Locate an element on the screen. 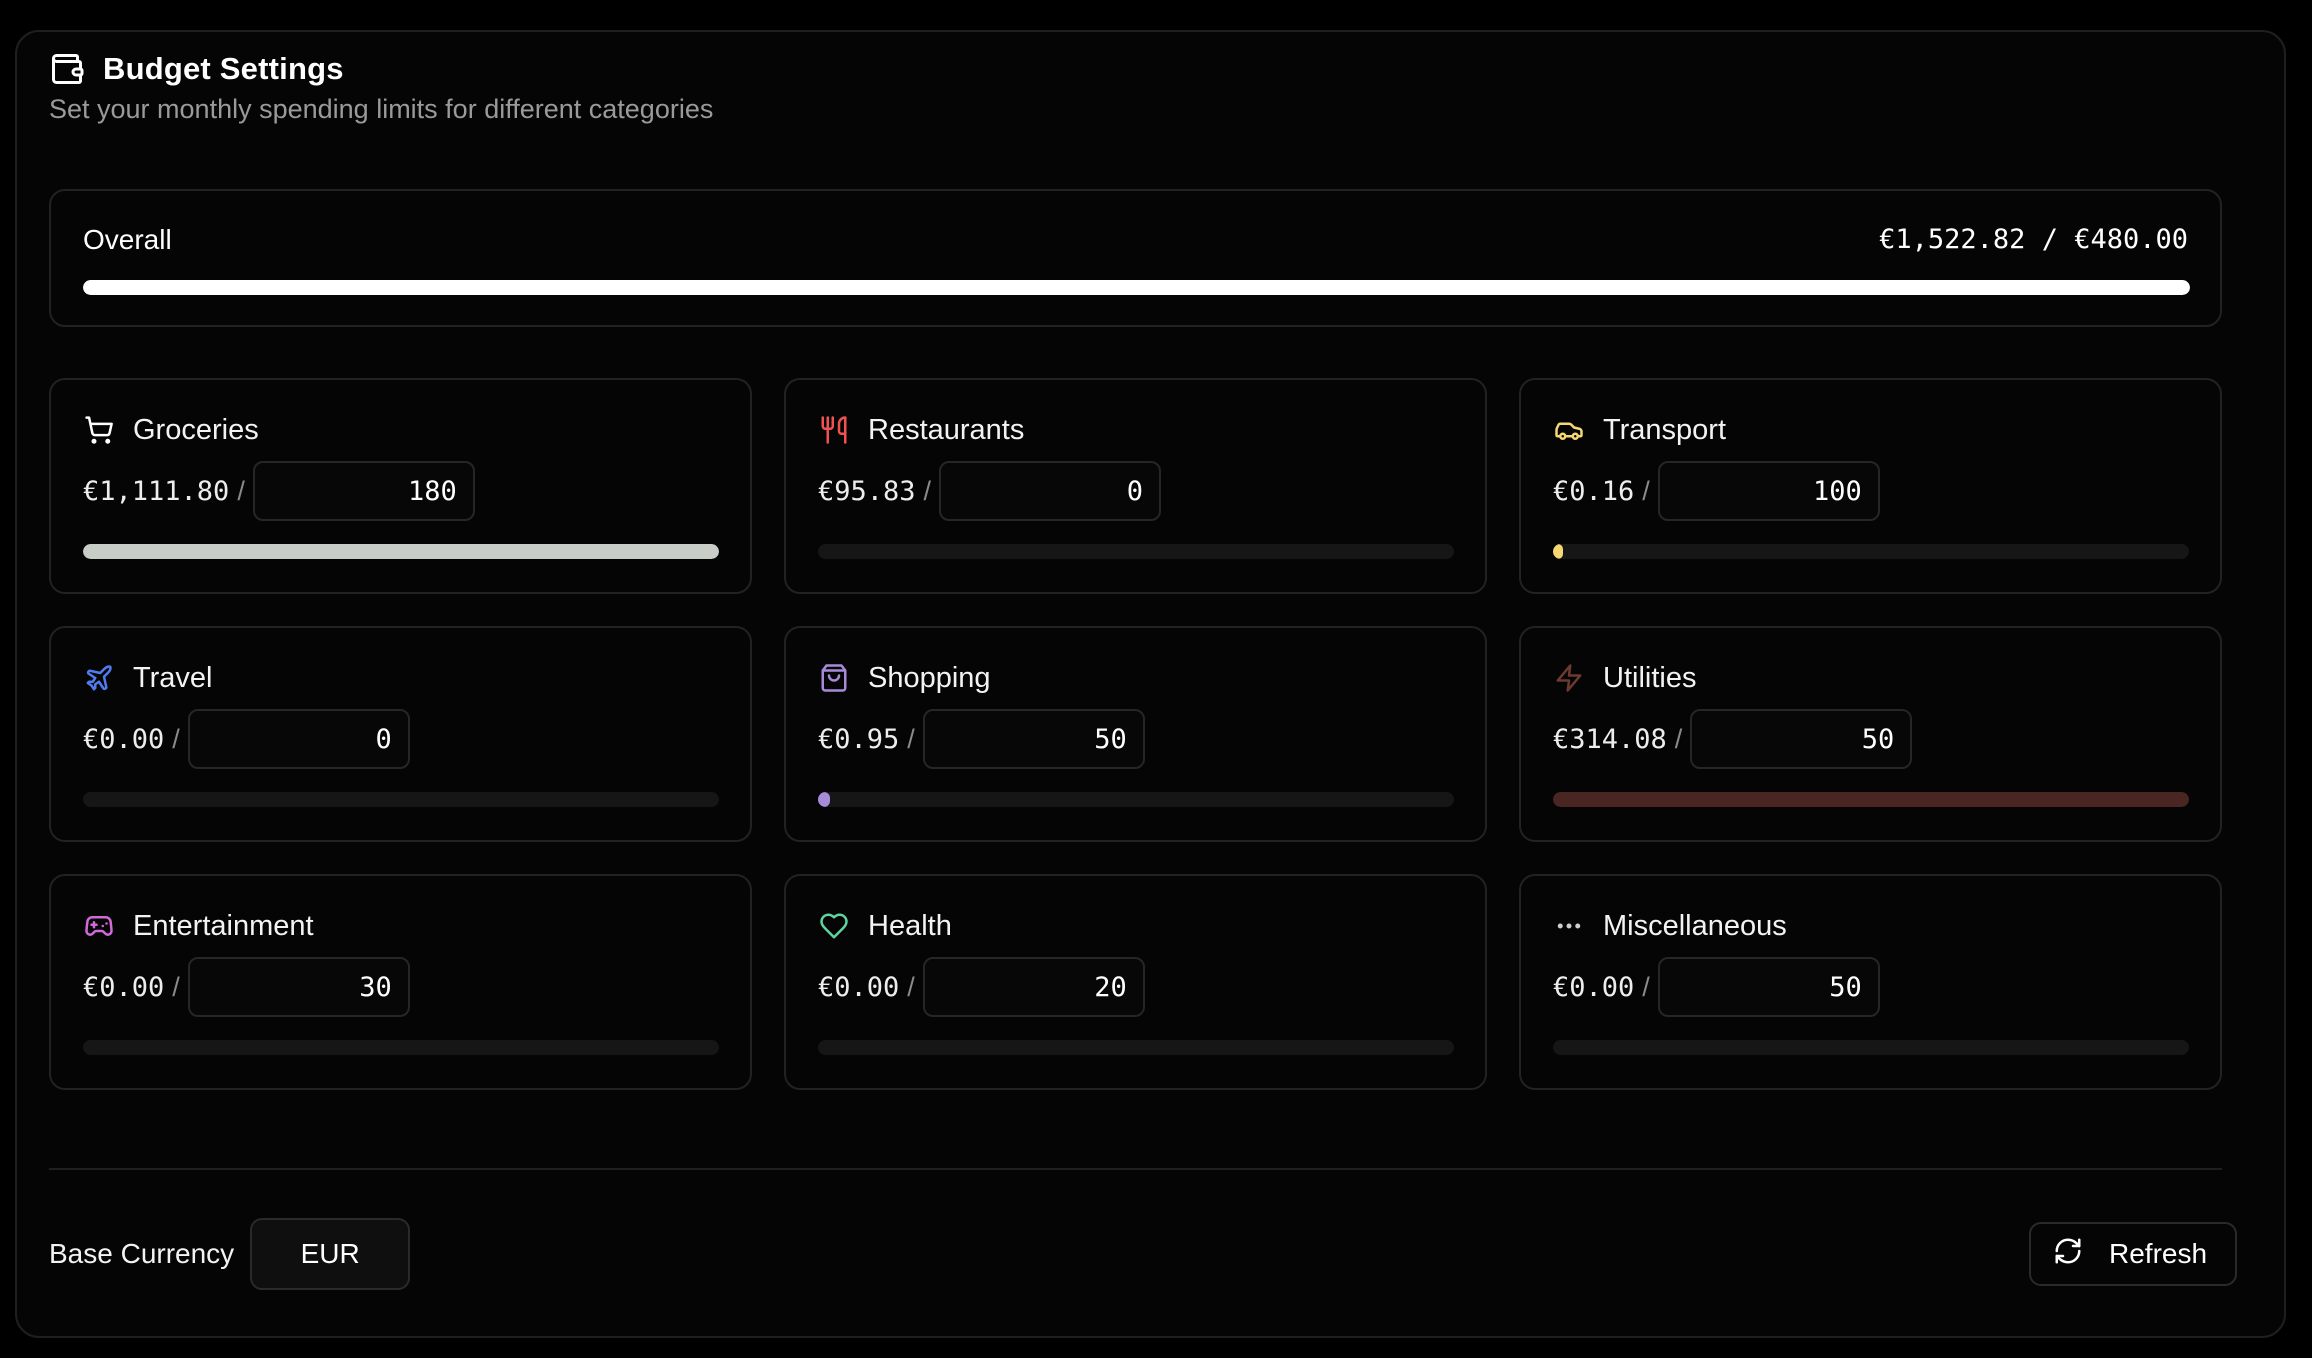  category-header: Entertainment is located at coordinates (198, 926).